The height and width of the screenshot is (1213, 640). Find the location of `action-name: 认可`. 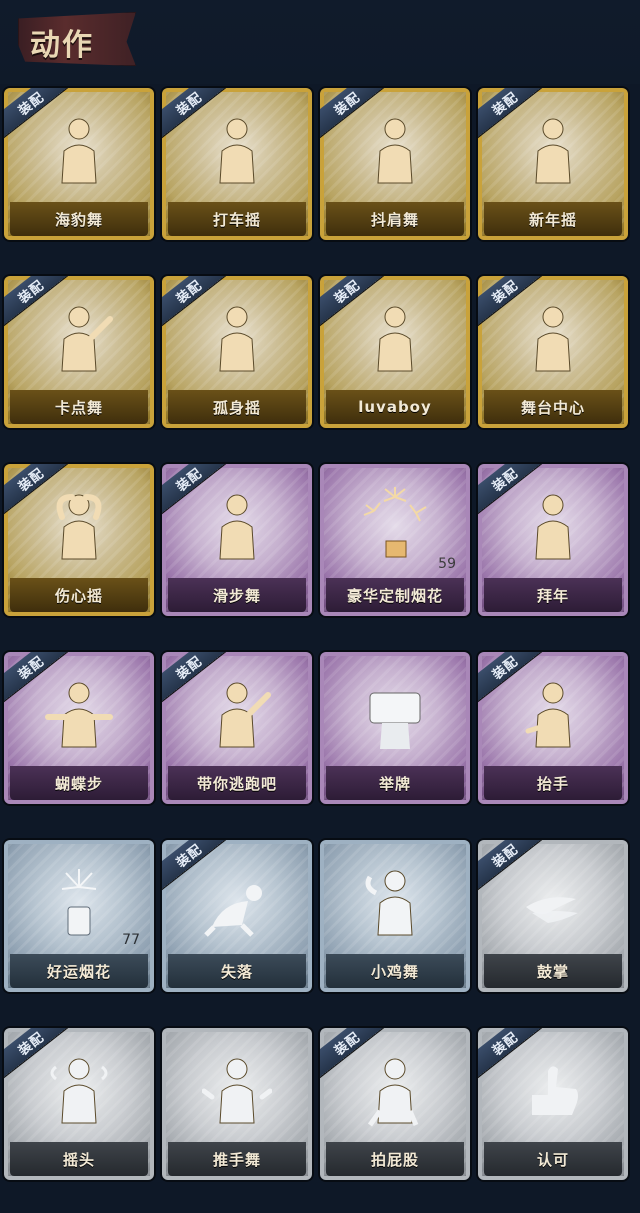

action-name: 认可 is located at coordinates (552, 1159).